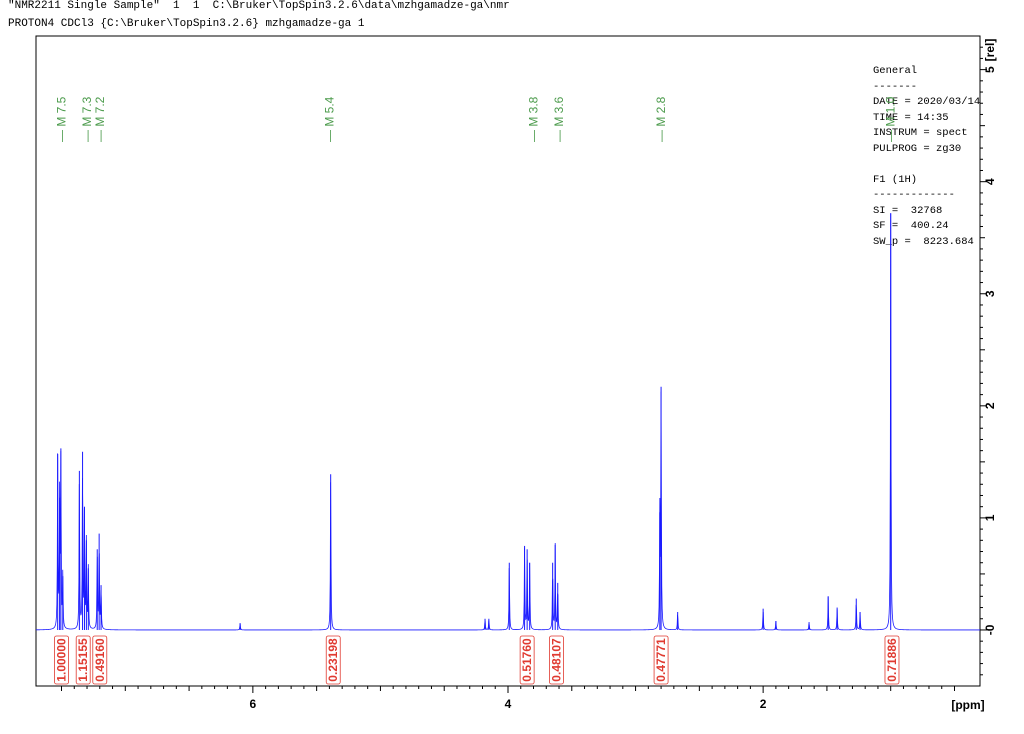 This screenshot has height=734, width=1024. Describe the element at coordinates (100, 119) in the screenshot. I see `peak-label: — M 7.2` at that location.